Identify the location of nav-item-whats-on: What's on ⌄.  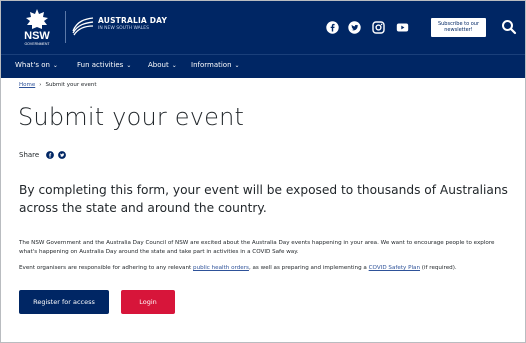
(36, 65).